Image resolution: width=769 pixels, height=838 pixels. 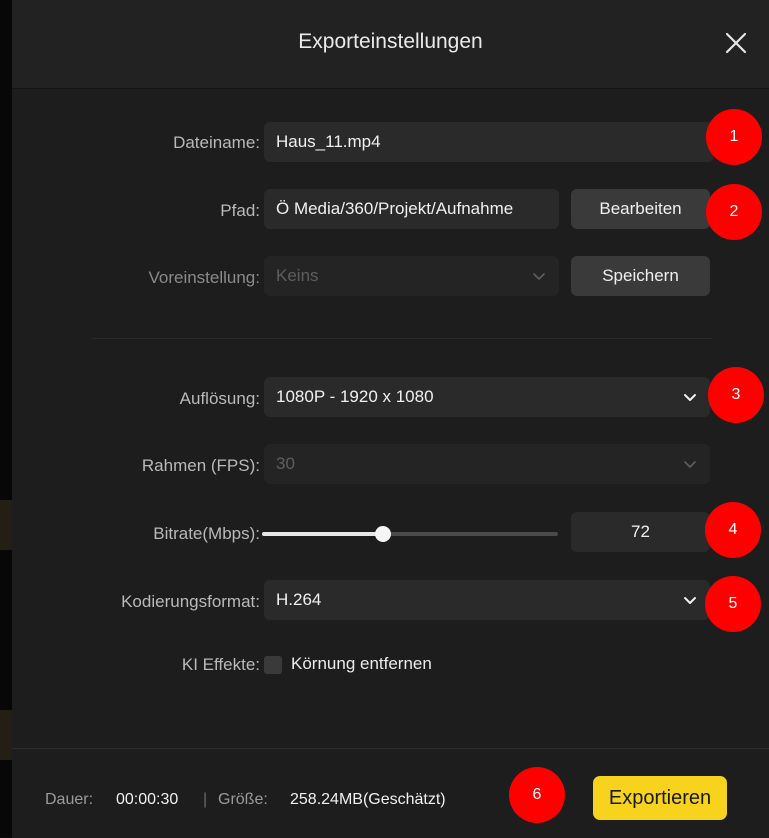 What do you see at coordinates (323, 534) in the screenshot?
I see `bitrate-slider-fill` at bounding box center [323, 534].